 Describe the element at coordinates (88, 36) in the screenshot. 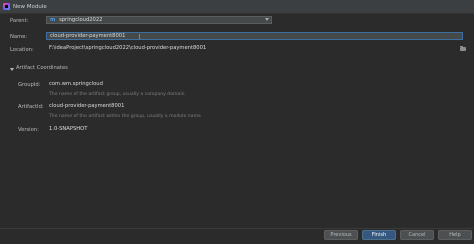

I see `name-value: cloud-provider-payment8001` at that location.